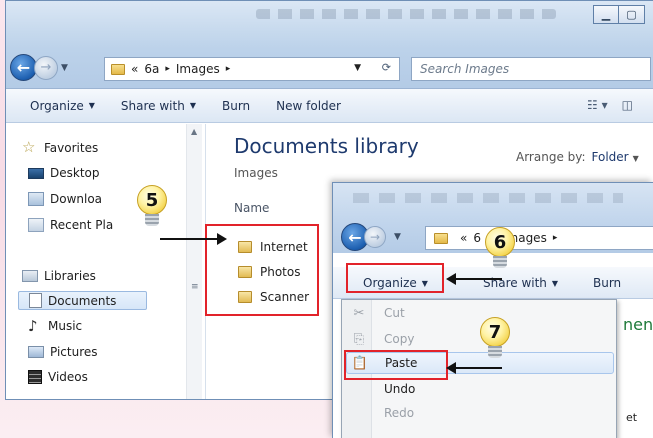 The width and height of the screenshot is (653, 438). I want to click on copy-icon: ⎘, so click(359, 339).